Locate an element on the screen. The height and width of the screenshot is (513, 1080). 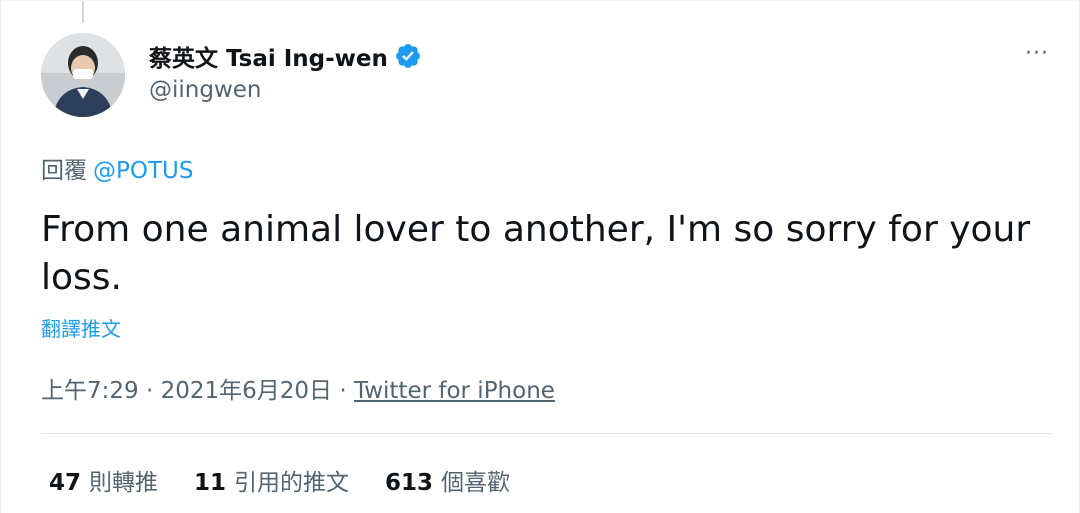
tweet-meta: 上午7:29 · 2021年6月20日 · Twitter for iPhone is located at coordinates (298, 388).